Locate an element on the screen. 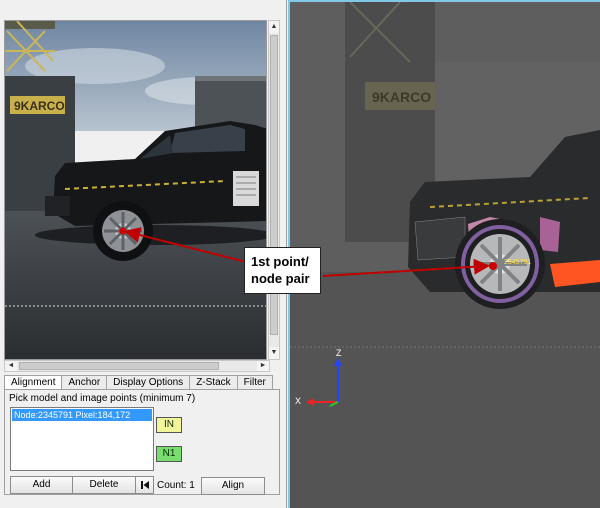  barrier-sign: 9KARCO is located at coordinates (39, 106).